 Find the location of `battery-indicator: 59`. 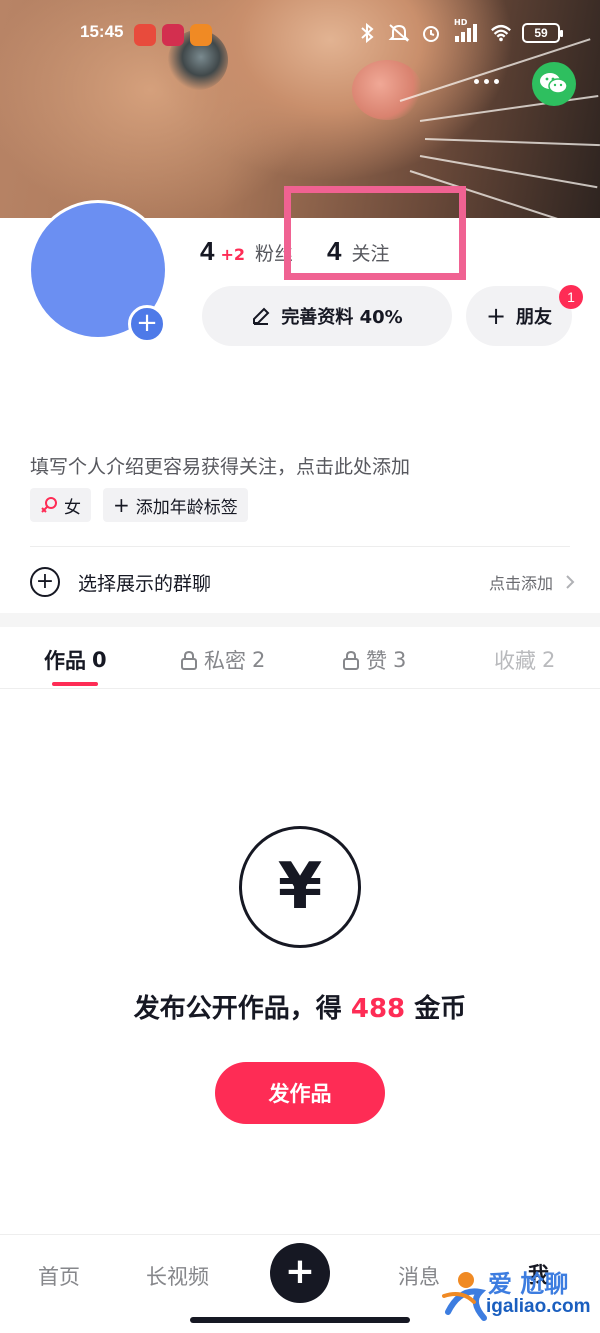

battery-indicator: 59 is located at coordinates (542, 33).